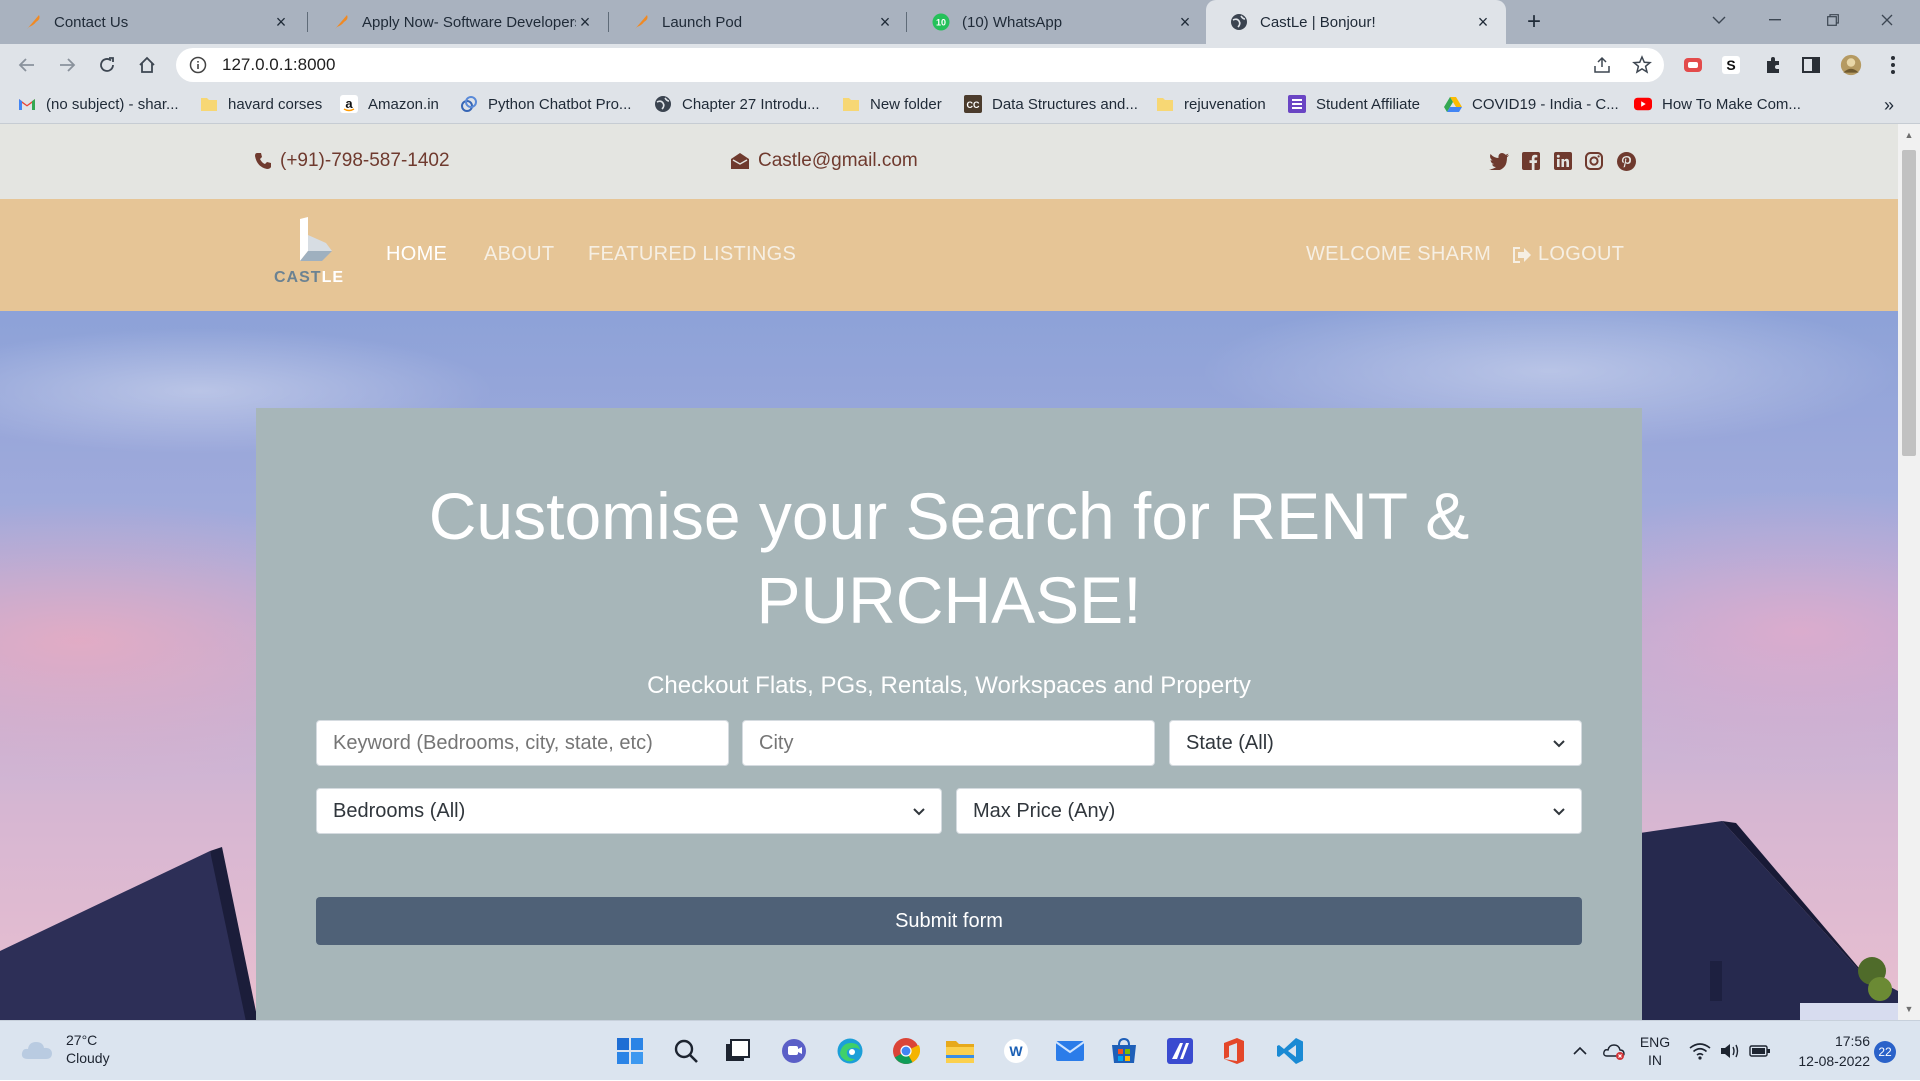 This screenshot has width=1920, height=1081. Describe the element at coordinates (738, 1051) in the screenshot. I see `task-view-icon` at that location.